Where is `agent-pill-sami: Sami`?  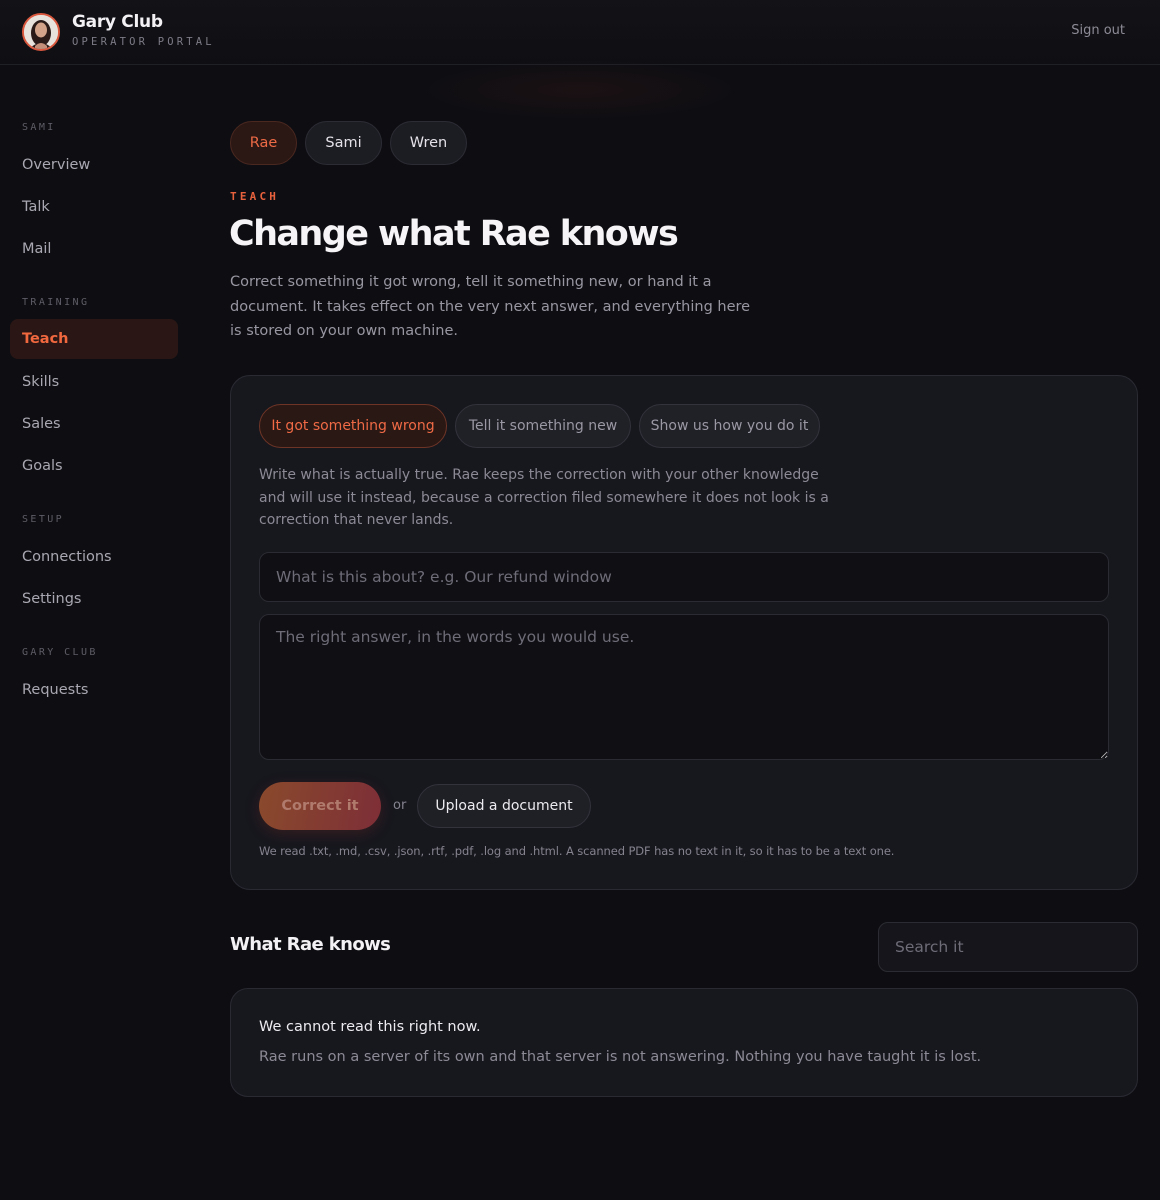
agent-pill-sami: Sami is located at coordinates (343, 143).